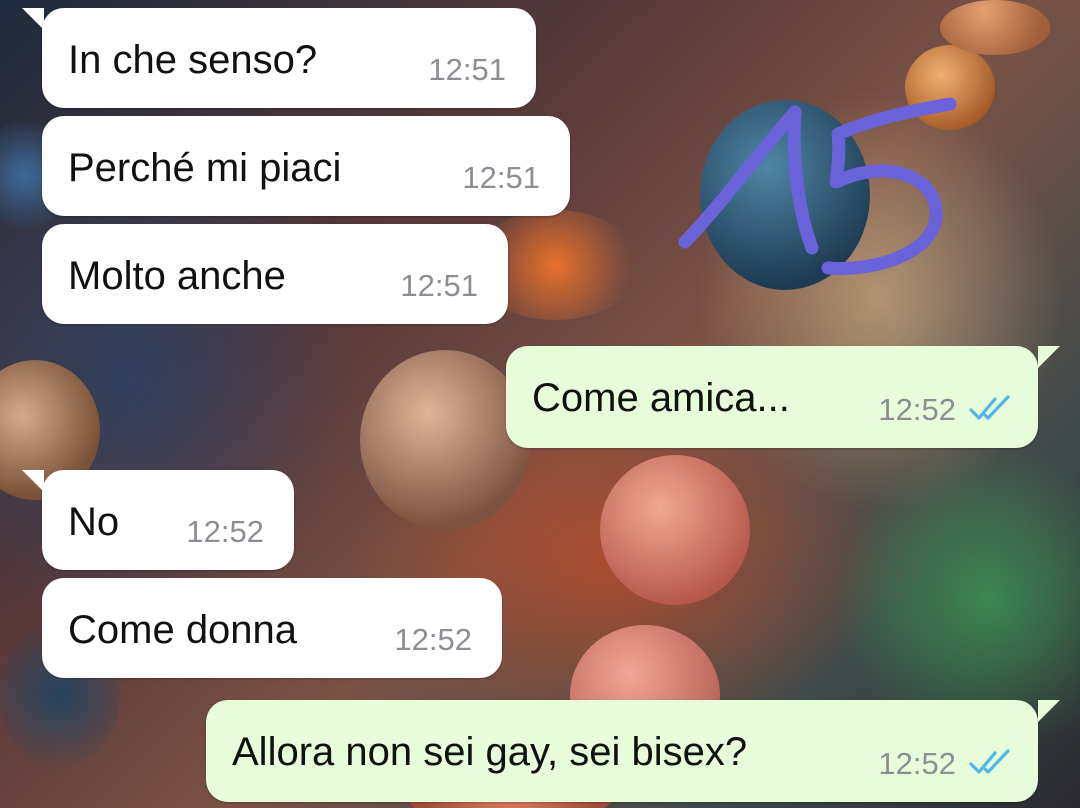  Describe the element at coordinates (490, 752) in the screenshot. I see `message-text: Allora non sei gay, sei bisex?` at that location.